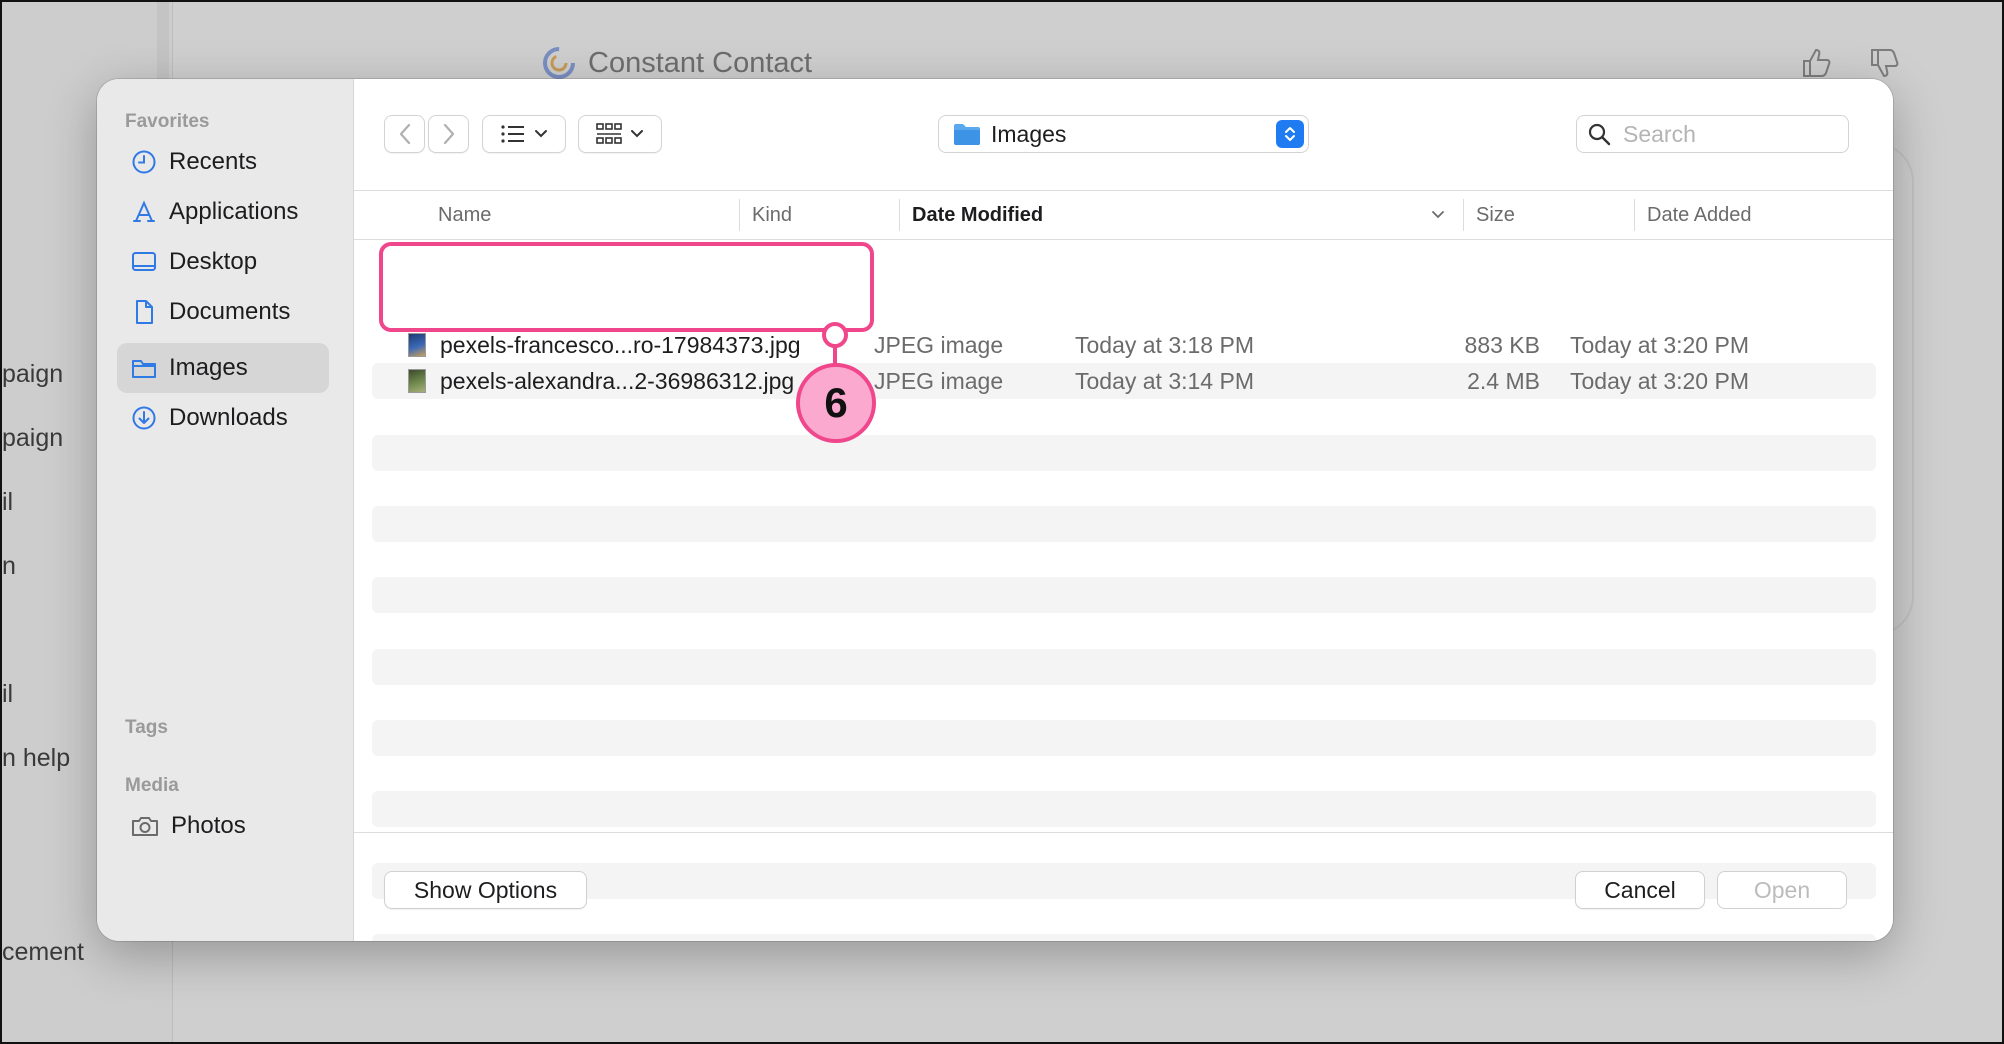 The width and height of the screenshot is (2004, 1044). I want to click on column-headers: Name Kind Date Modified Size Date Added, so click(1123, 215).